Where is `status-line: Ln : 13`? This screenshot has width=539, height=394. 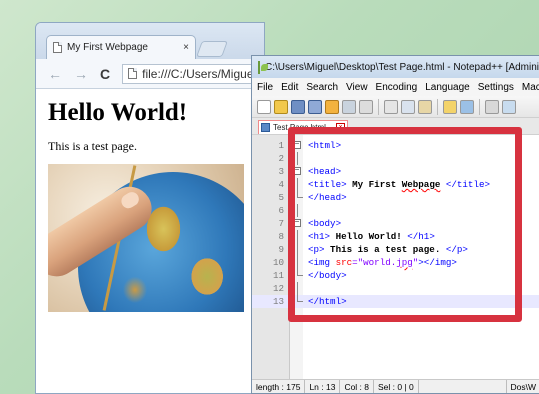
status-line: Ln : 13 is located at coordinates (323, 386).